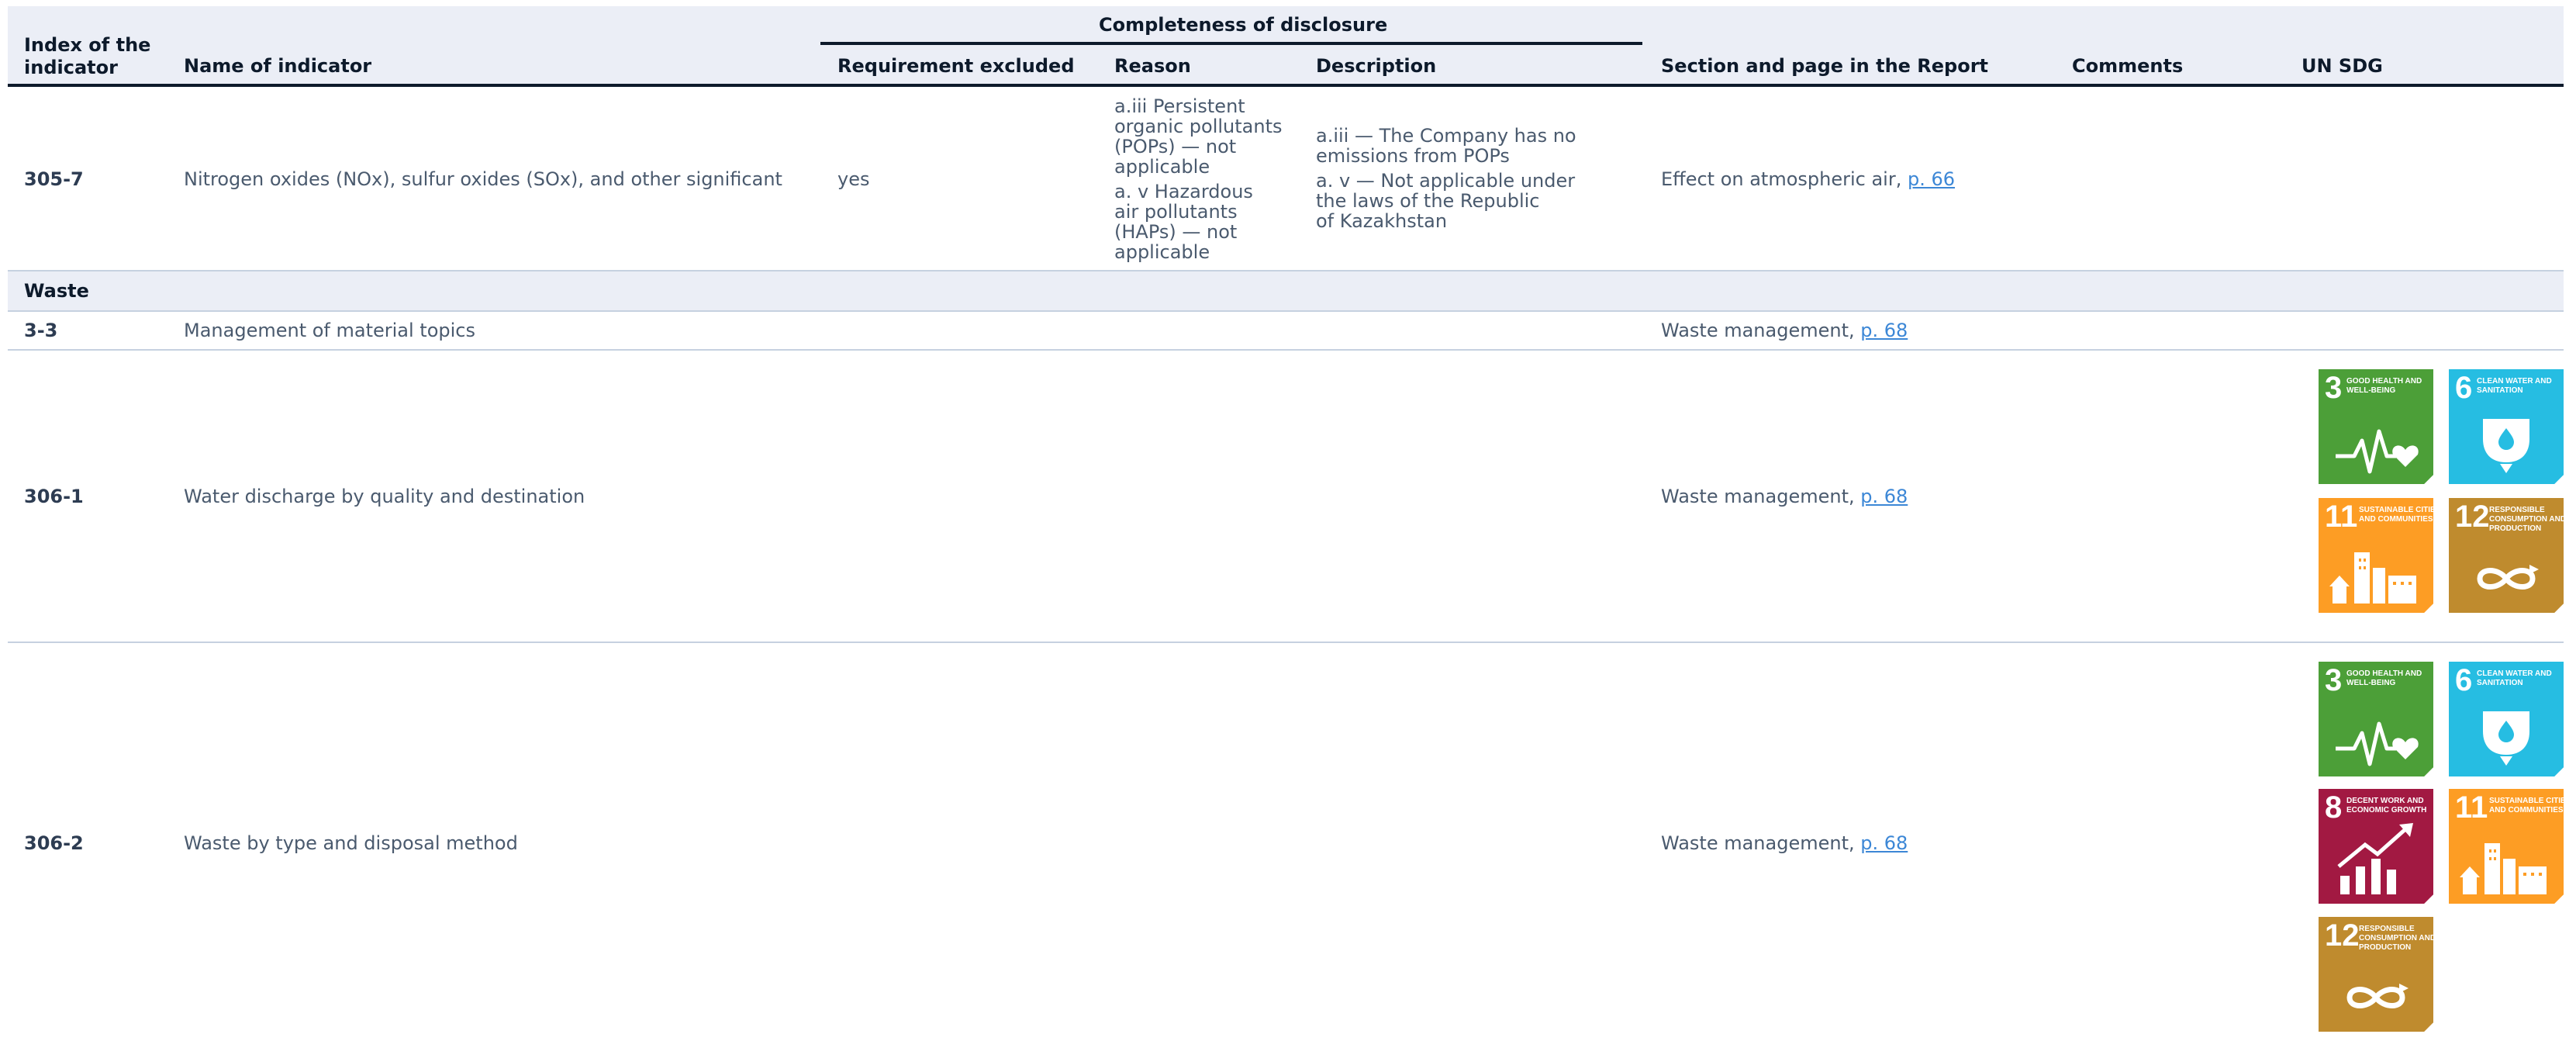 The width and height of the screenshot is (2576, 1041). What do you see at coordinates (278, 66) in the screenshot?
I see `header-name: Name of indicator` at bounding box center [278, 66].